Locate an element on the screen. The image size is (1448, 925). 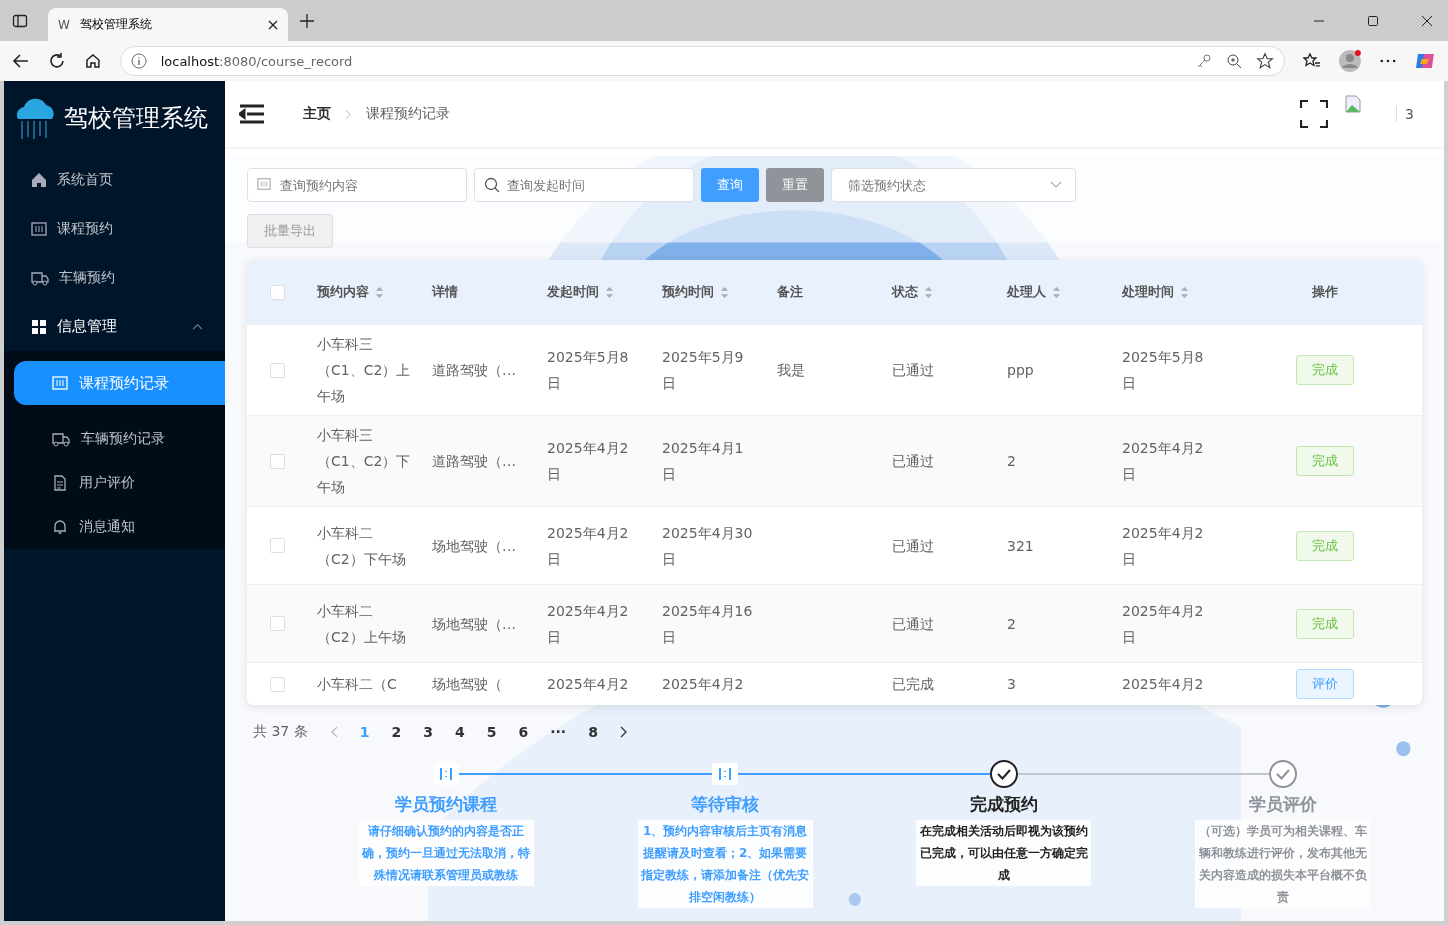
sidebar-toggle-icon is located at coordinates (20, 20).